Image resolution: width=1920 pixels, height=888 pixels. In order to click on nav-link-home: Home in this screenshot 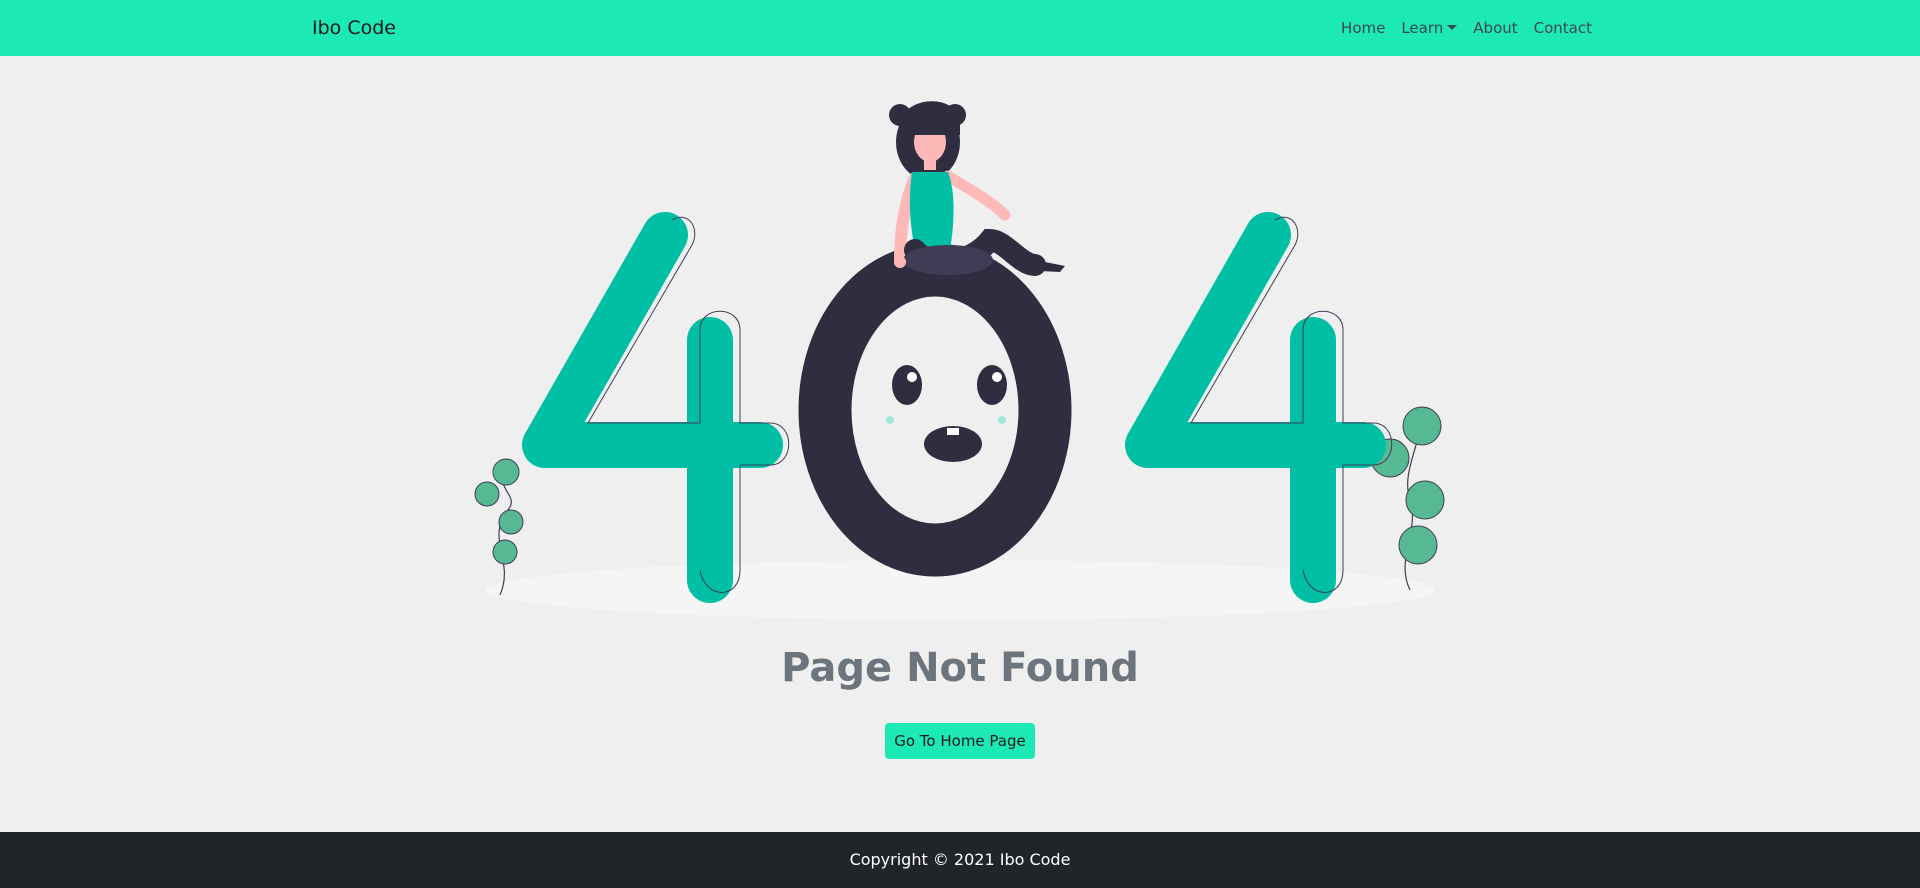, I will do `click(1363, 28)`.